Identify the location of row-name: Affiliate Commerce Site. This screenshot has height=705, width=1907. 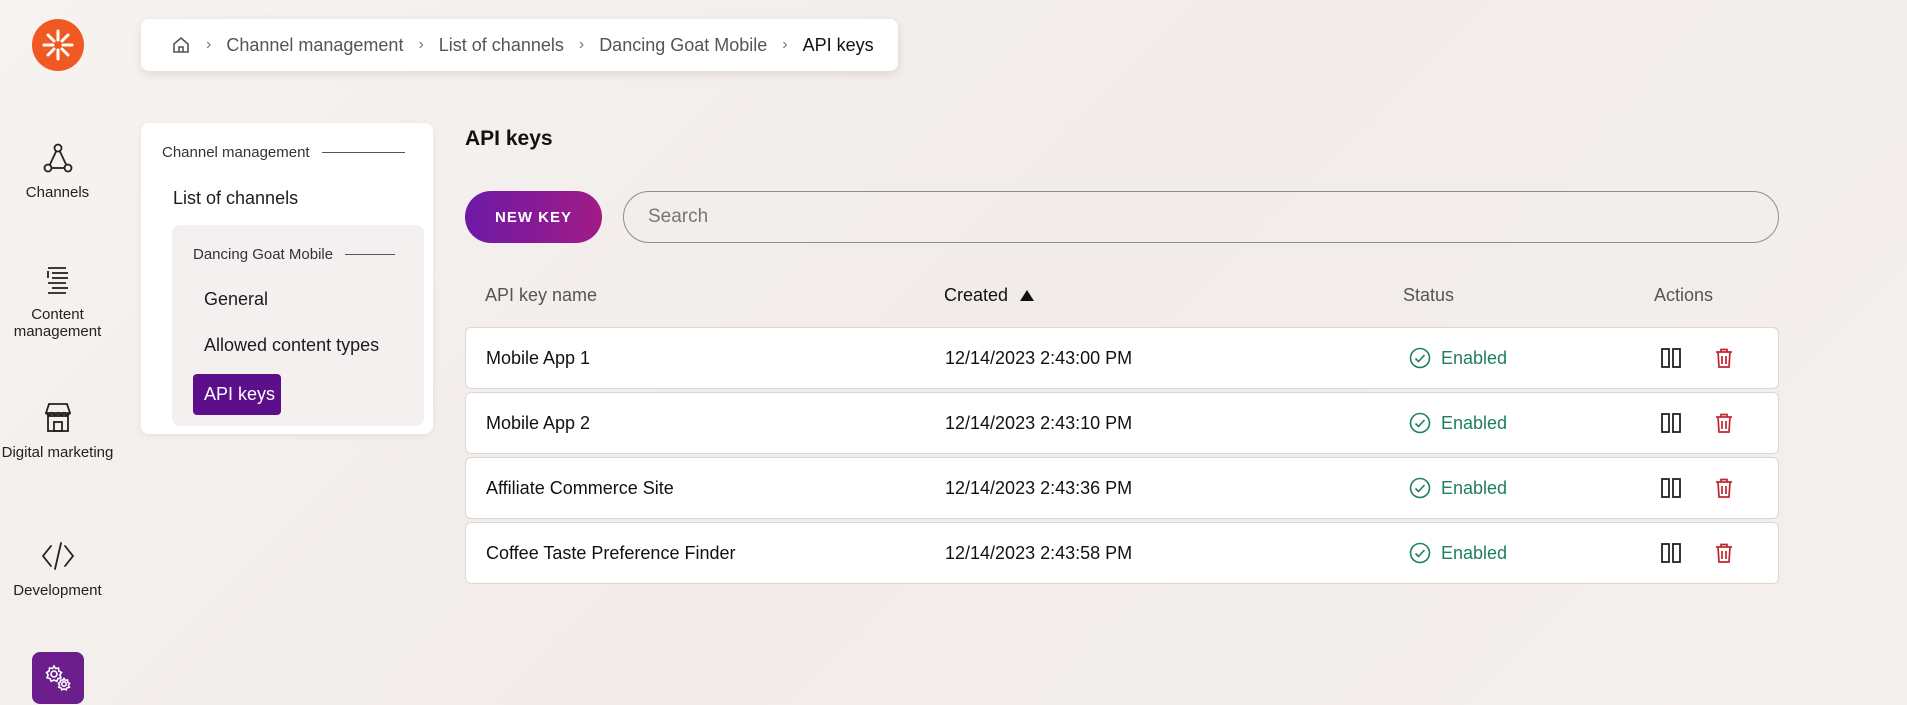
(580, 487).